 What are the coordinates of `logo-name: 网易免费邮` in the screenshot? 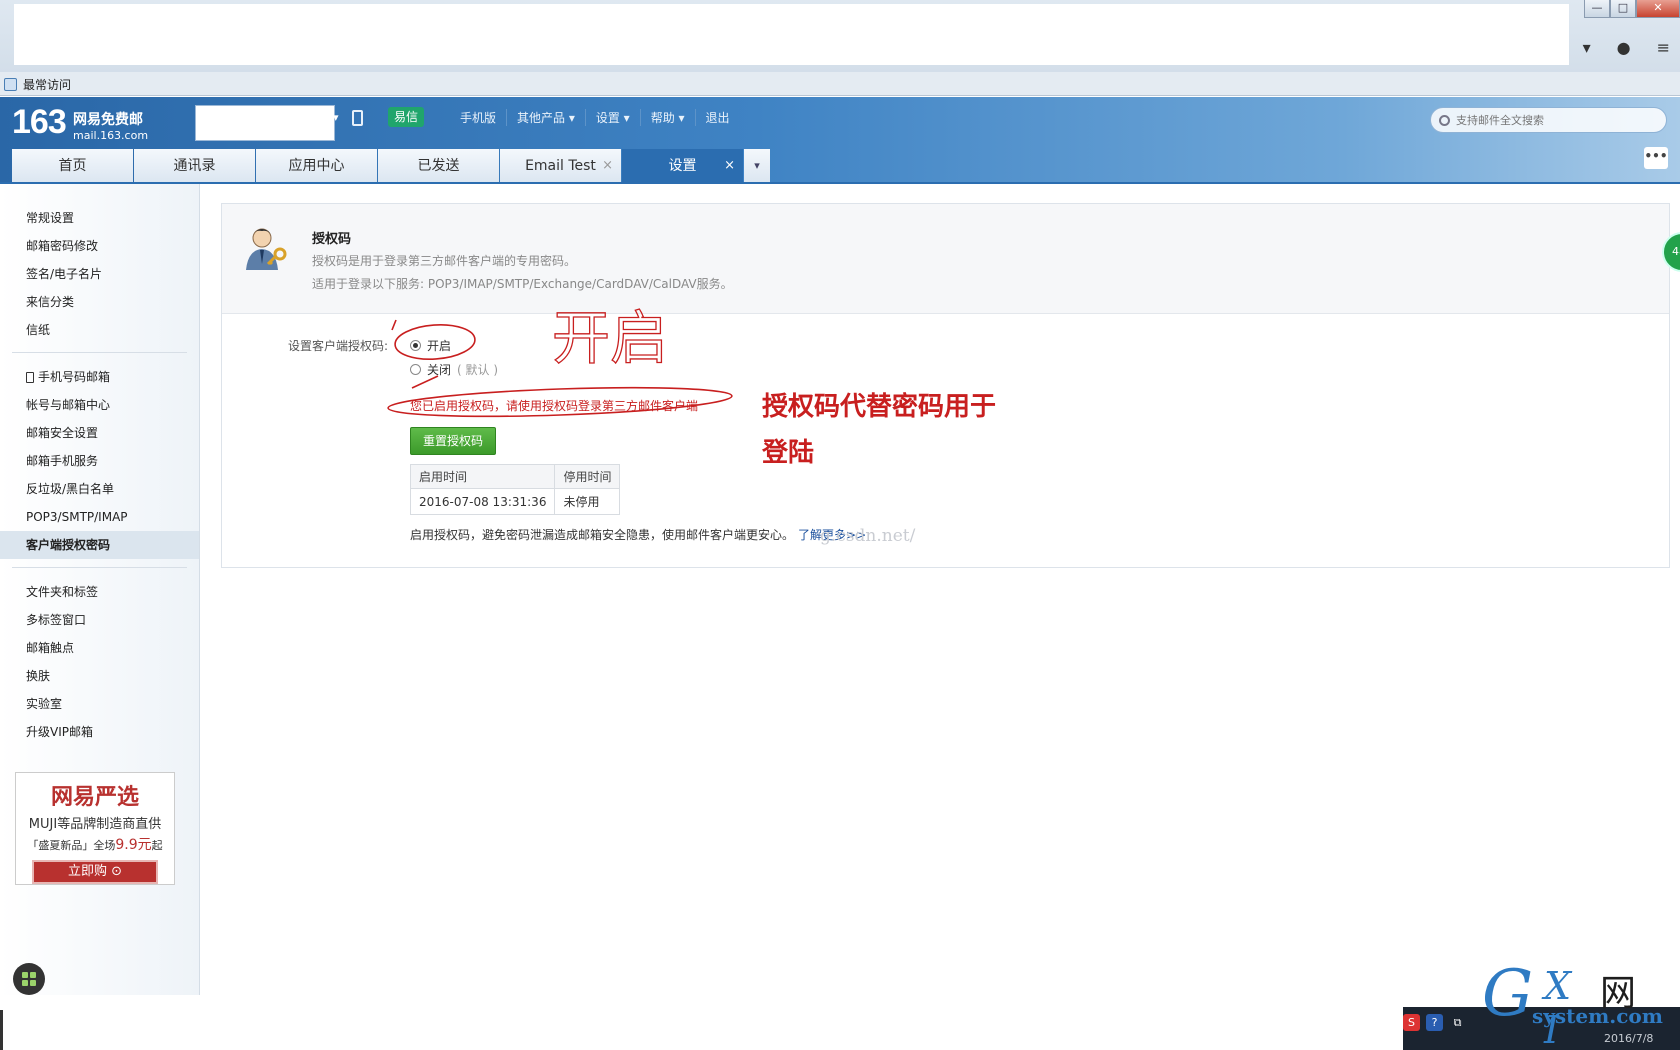 It's located at (108, 120).